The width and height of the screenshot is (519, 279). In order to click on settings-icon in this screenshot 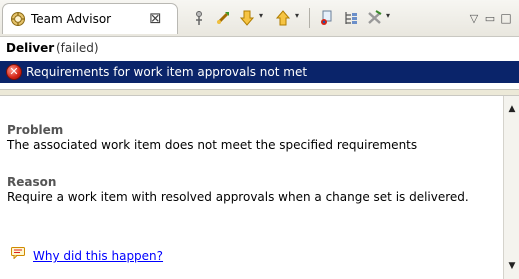, I will do `click(327, 18)`.